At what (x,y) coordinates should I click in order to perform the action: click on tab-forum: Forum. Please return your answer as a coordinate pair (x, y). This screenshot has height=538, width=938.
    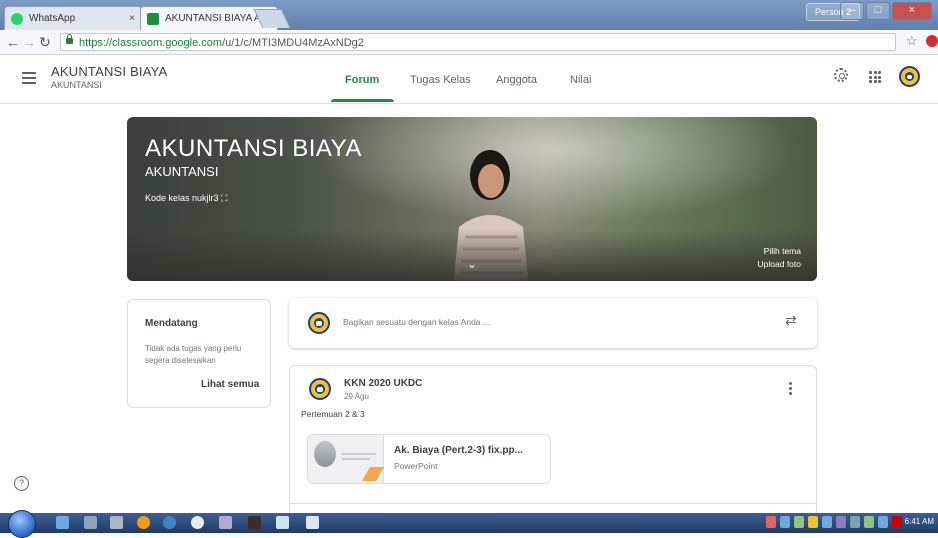
    Looking at the image, I should click on (362, 80).